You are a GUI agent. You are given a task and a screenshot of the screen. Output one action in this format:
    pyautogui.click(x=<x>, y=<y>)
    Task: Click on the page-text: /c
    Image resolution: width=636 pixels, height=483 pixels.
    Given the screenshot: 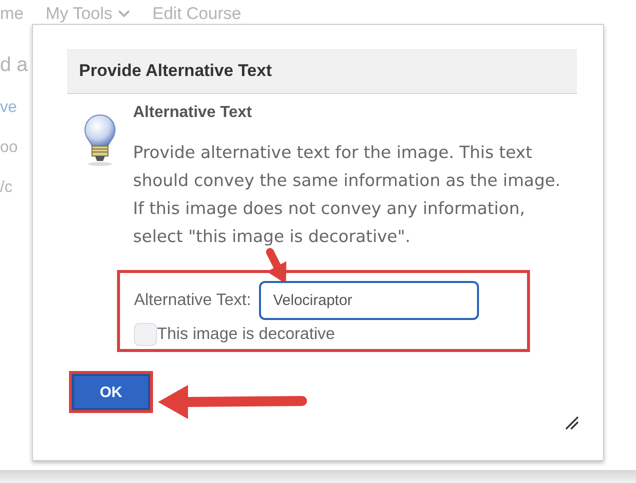 What is the action you would take?
    pyautogui.click(x=7, y=188)
    